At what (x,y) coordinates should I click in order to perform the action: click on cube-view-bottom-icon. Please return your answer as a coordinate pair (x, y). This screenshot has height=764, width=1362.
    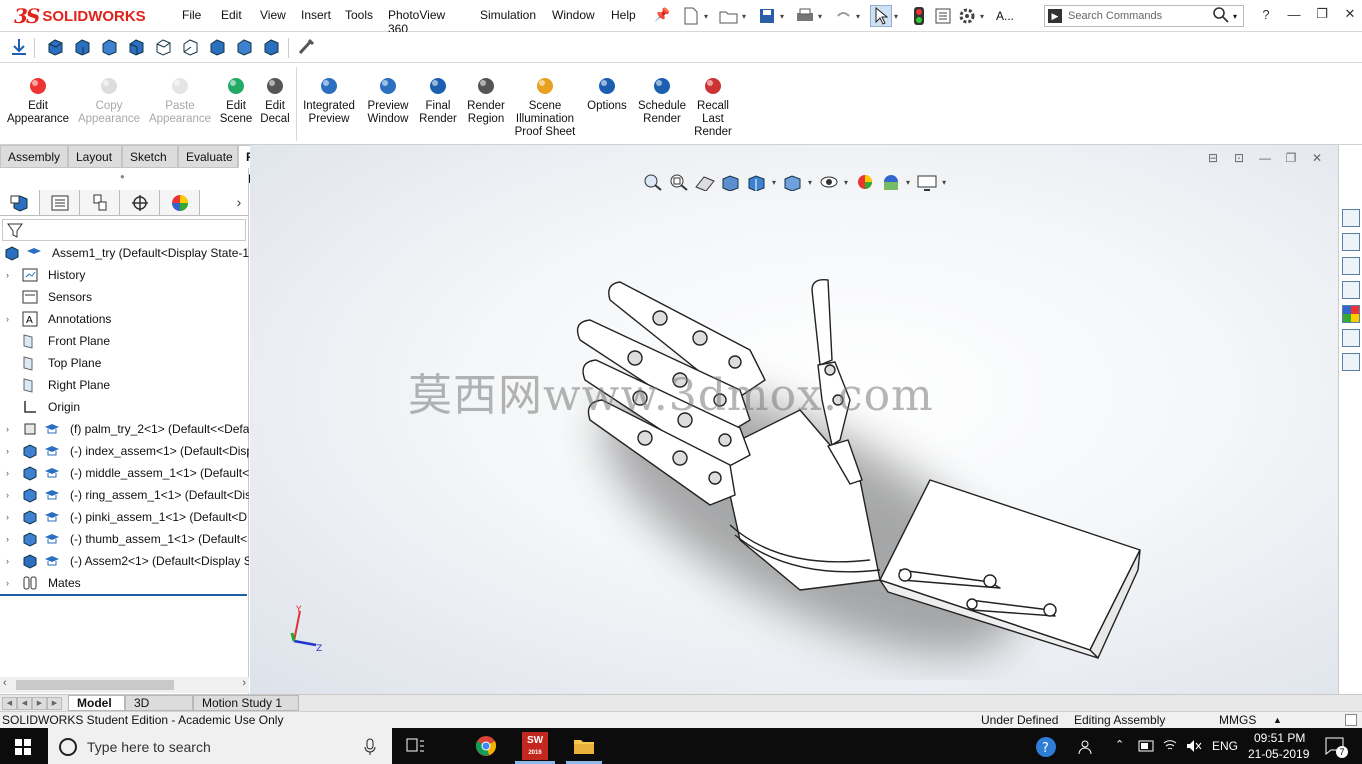
    Looking at the image, I should click on (190, 47).